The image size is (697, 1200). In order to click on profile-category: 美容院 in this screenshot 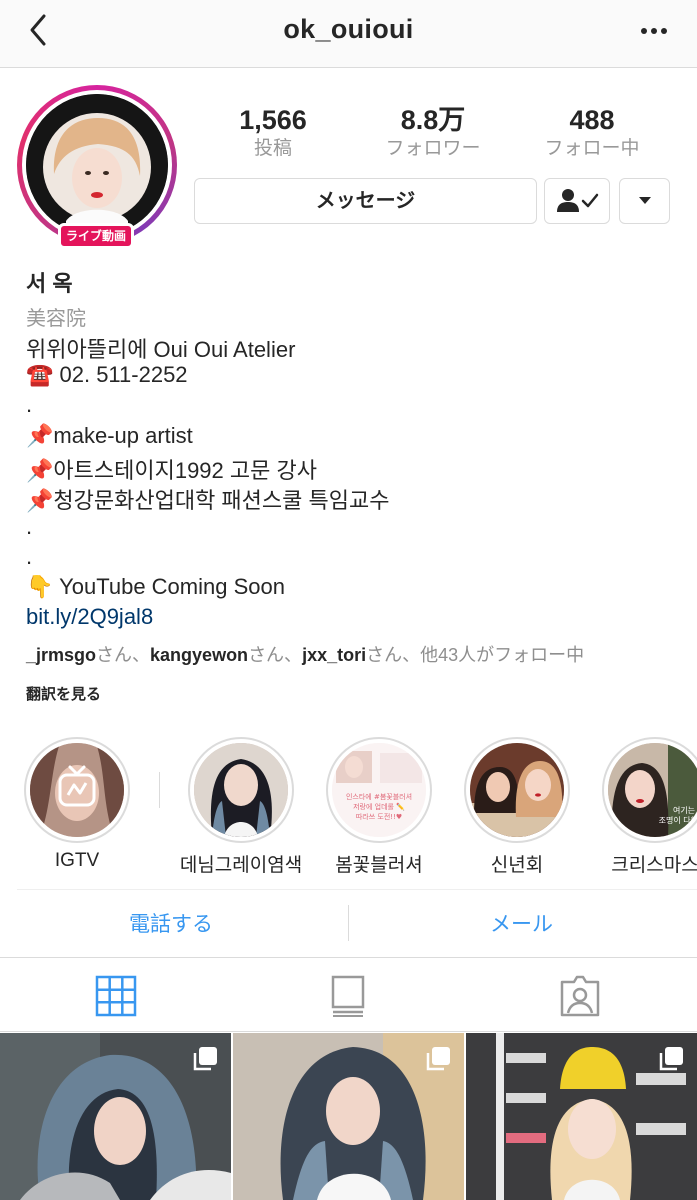, I will do `click(56, 319)`.